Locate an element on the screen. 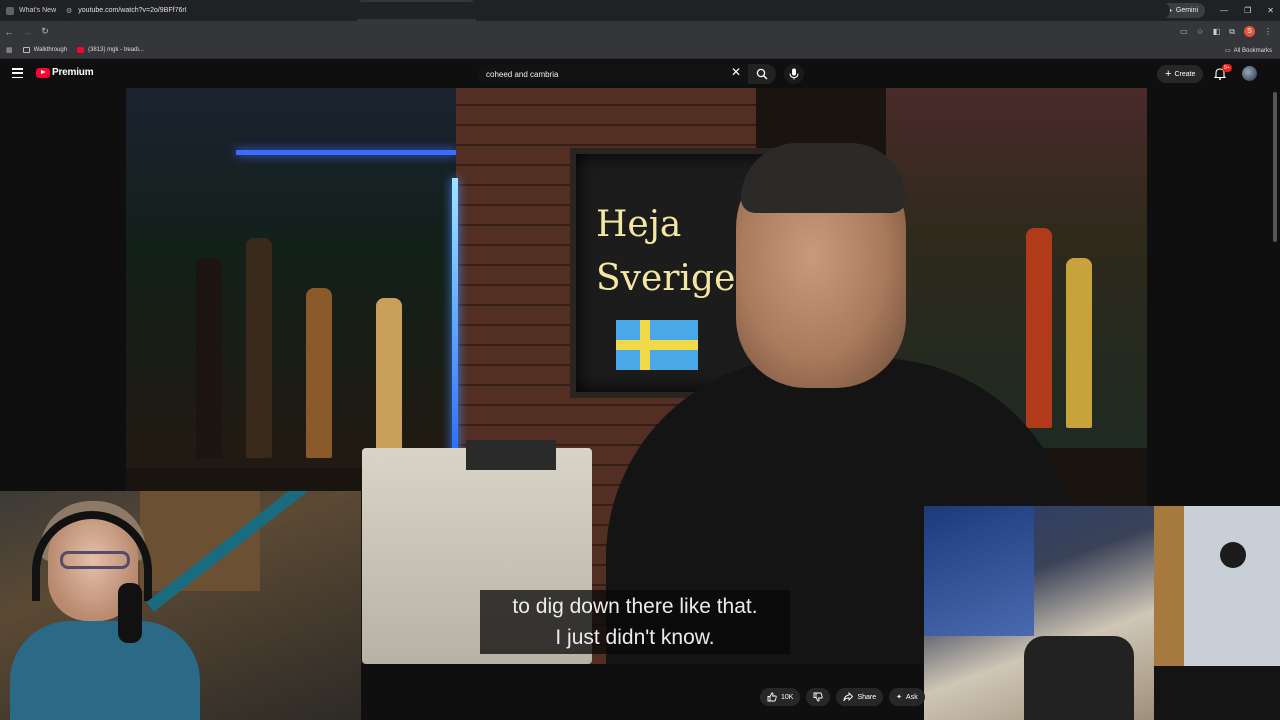 The height and width of the screenshot is (720, 1280). sign-line-2: Sverige is located at coordinates (666, 278).